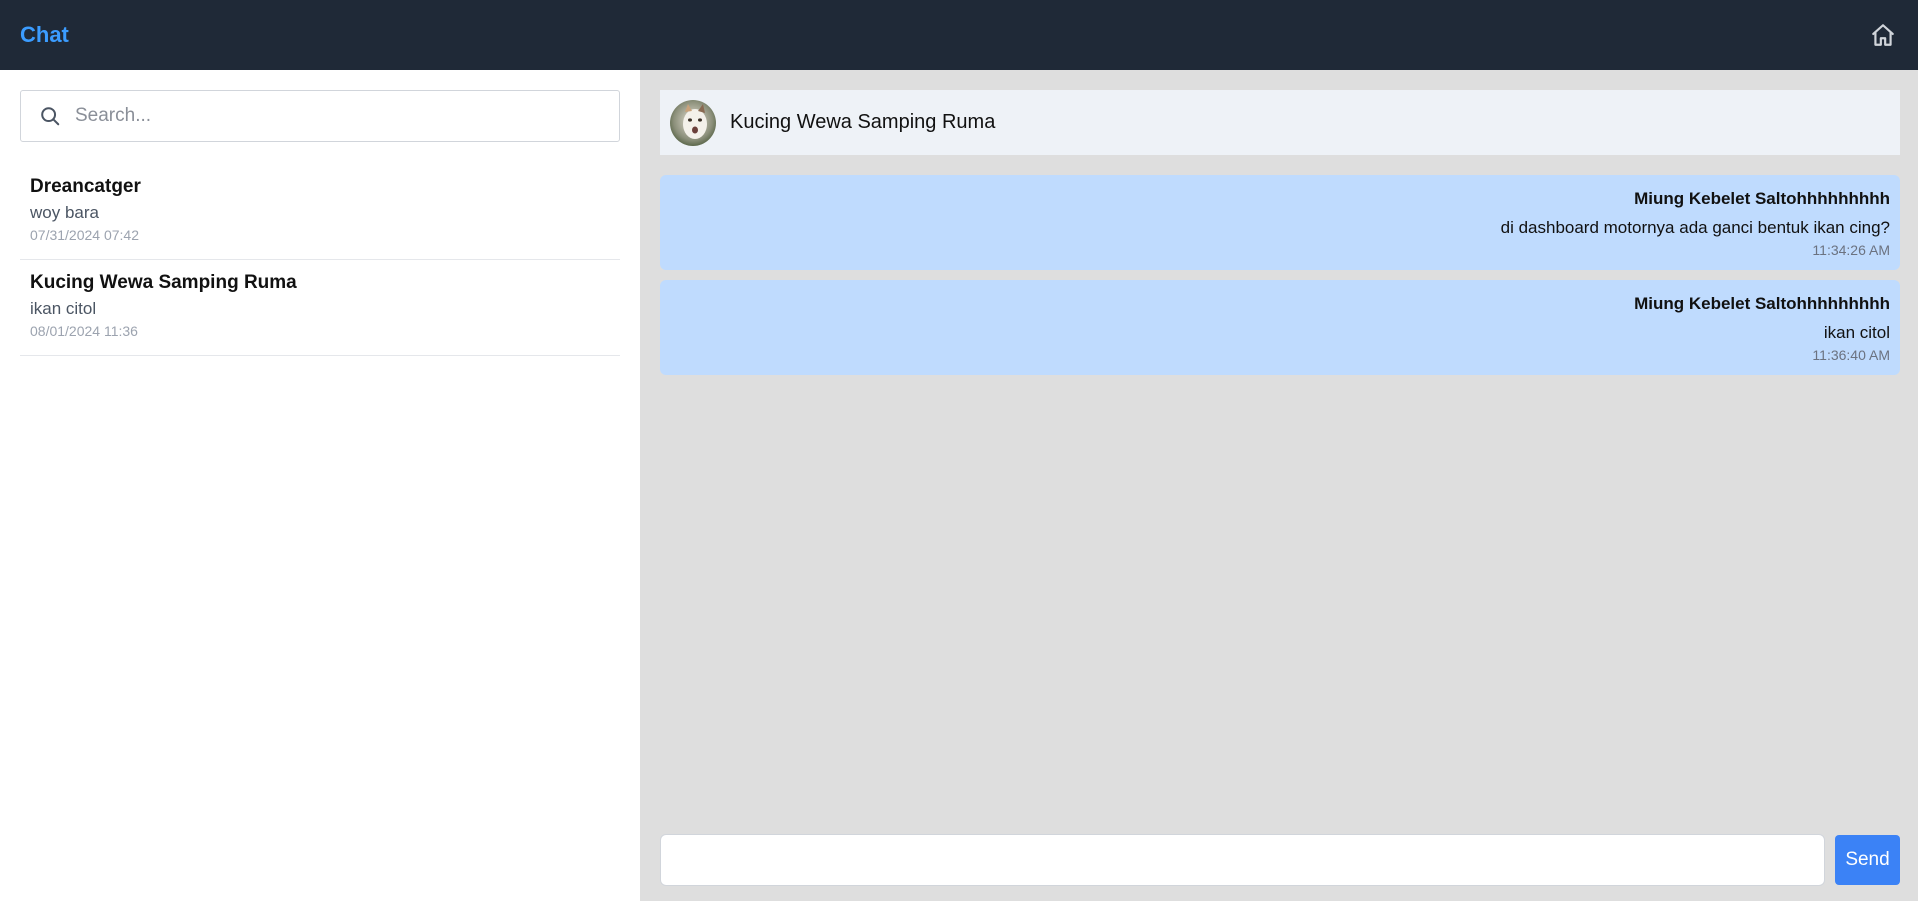  I want to click on conversation-last-message: ikan citol, so click(63, 308).